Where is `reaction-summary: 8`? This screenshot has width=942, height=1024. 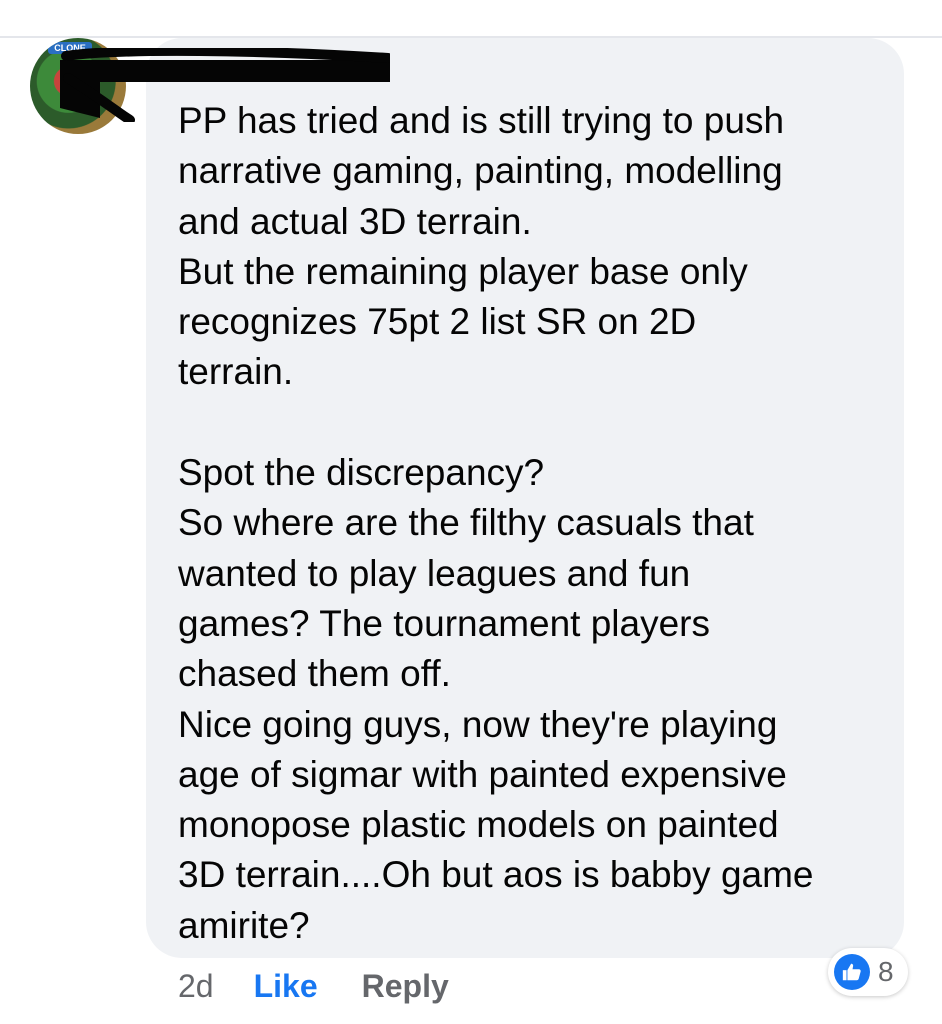 reaction-summary: 8 is located at coordinates (868, 972).